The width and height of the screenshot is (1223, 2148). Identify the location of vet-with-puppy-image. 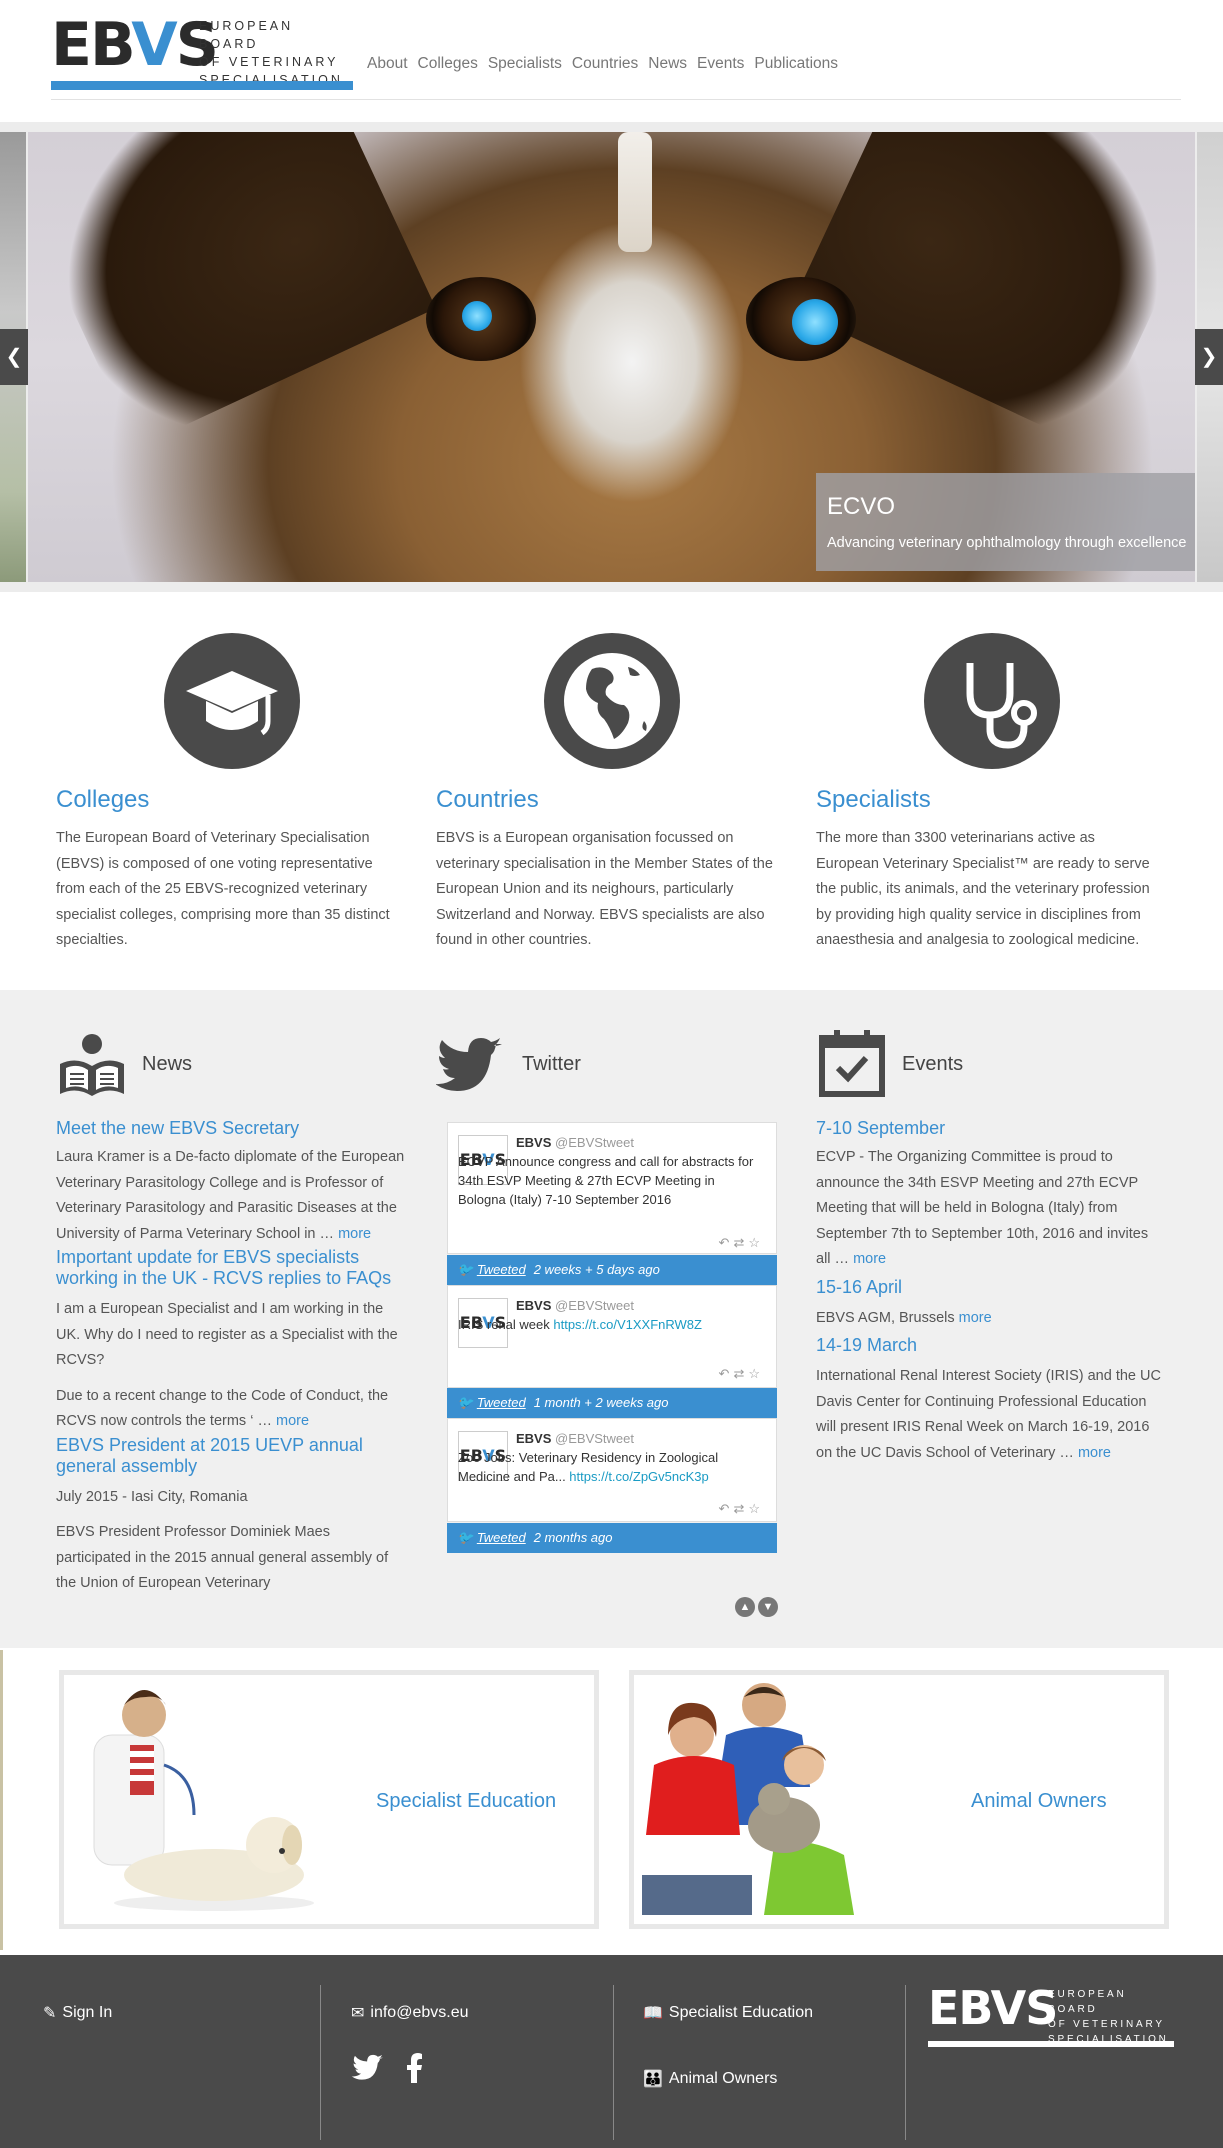
(203, 1800).